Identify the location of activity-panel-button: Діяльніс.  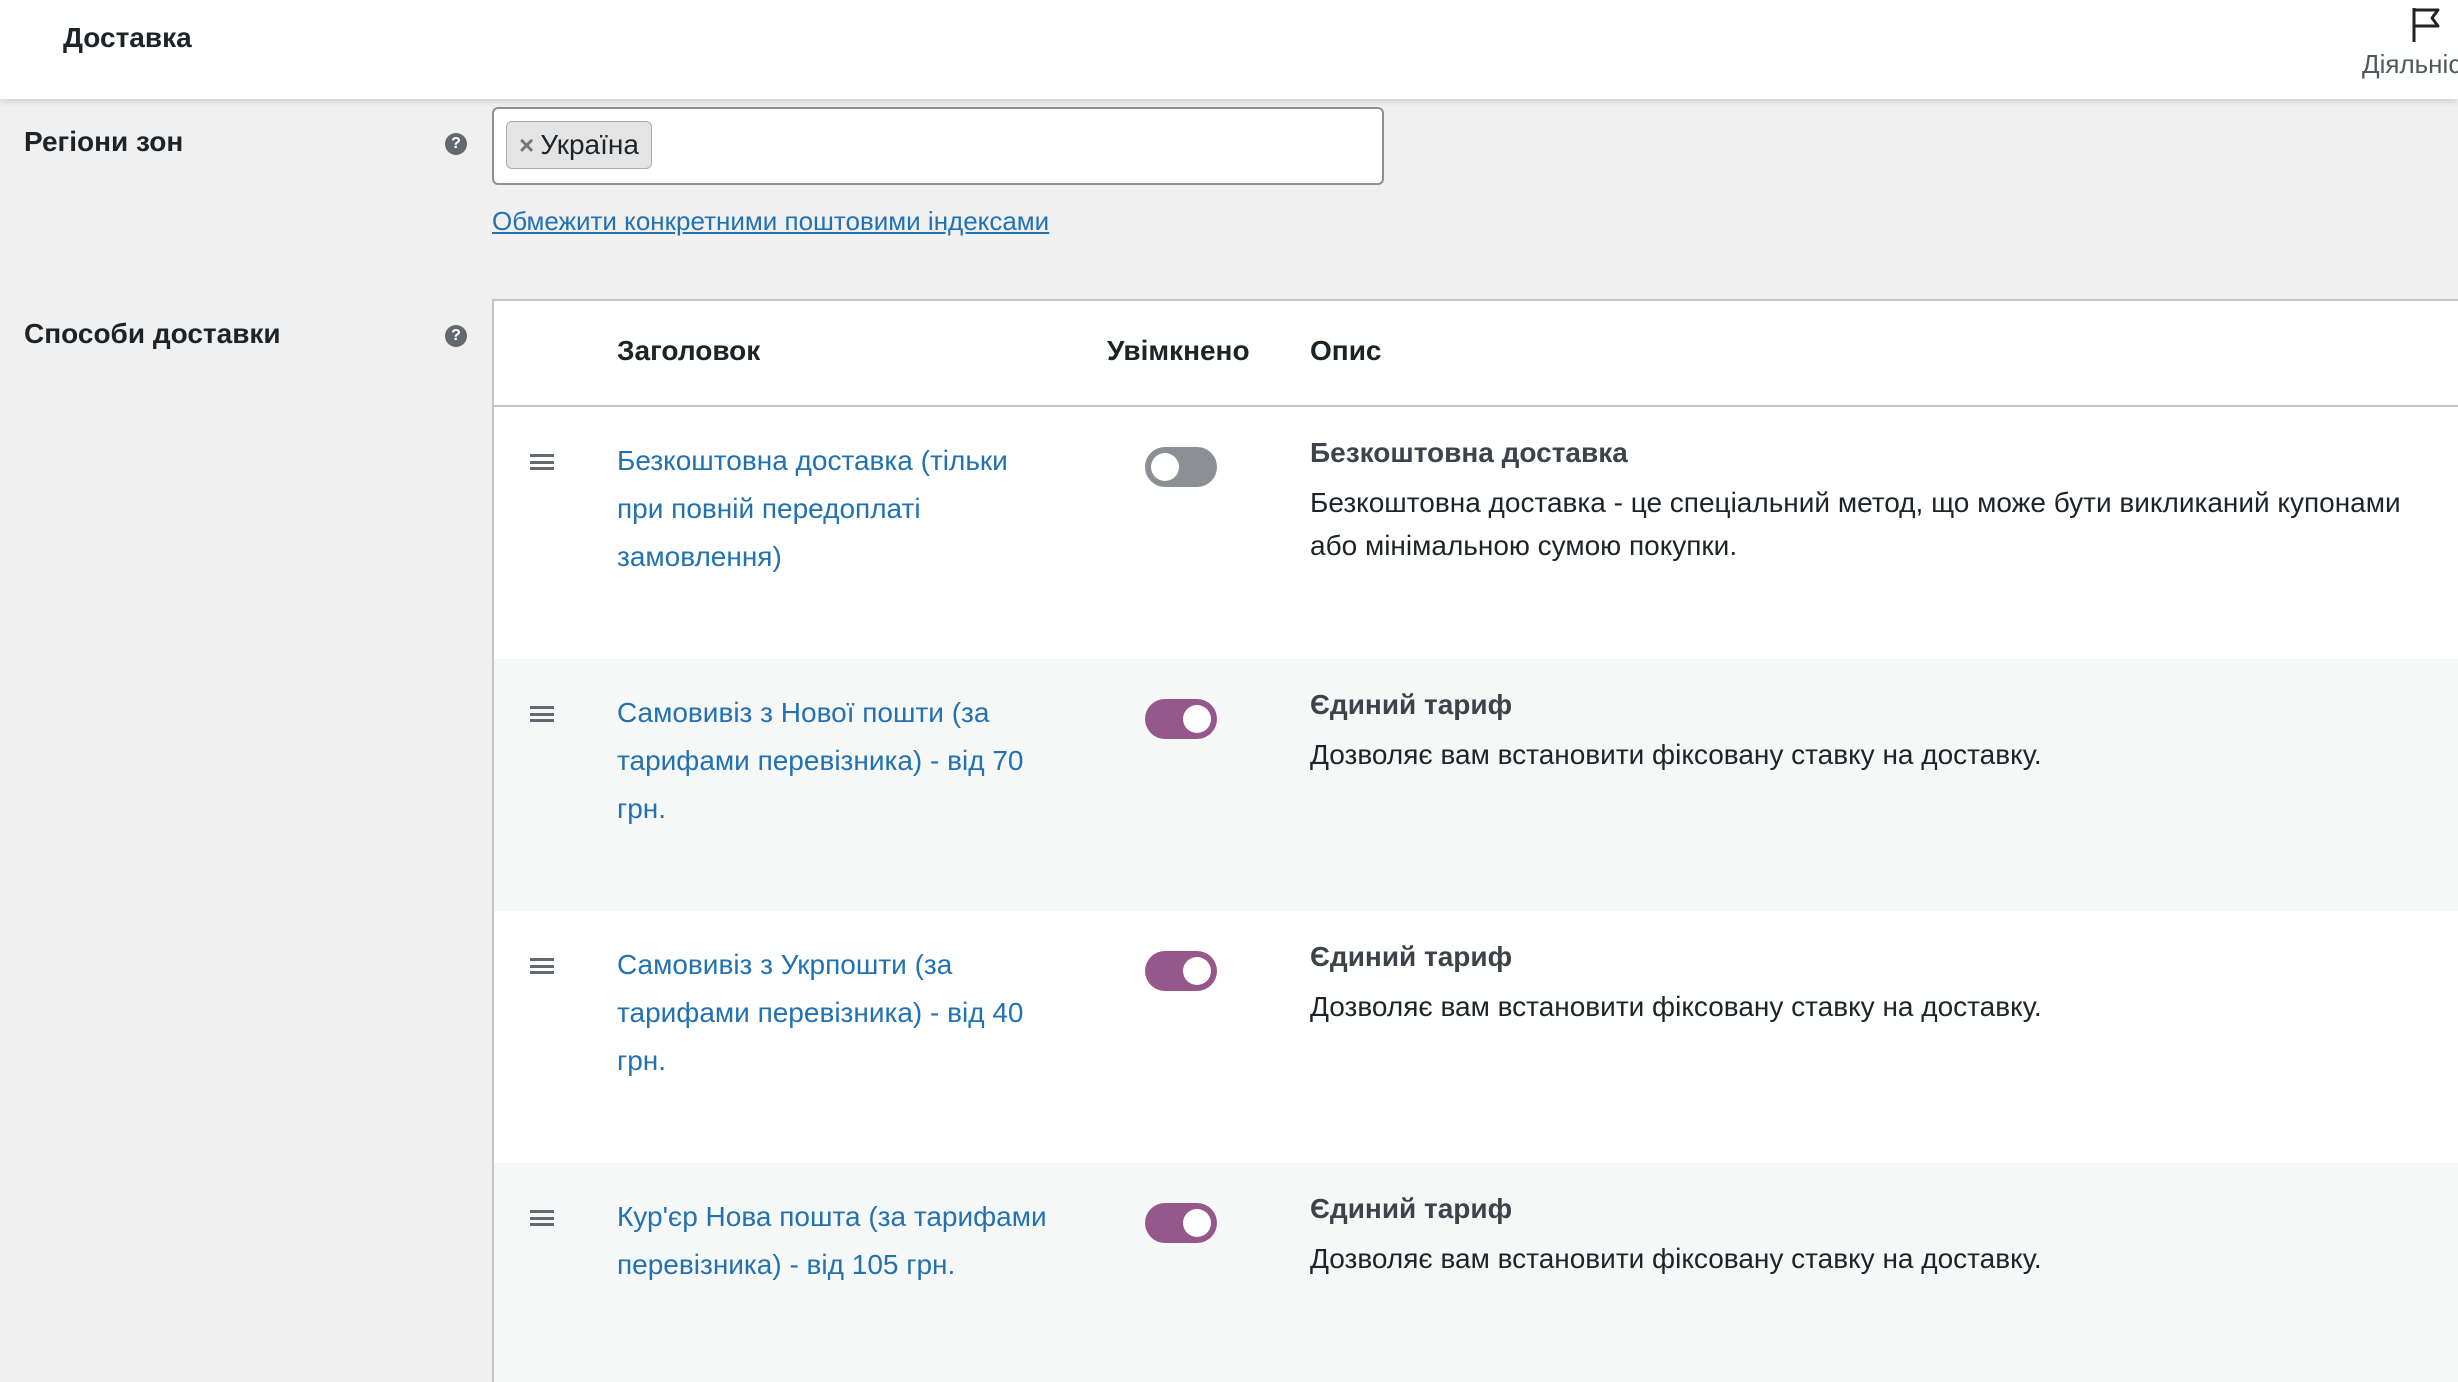
(2408, 49).